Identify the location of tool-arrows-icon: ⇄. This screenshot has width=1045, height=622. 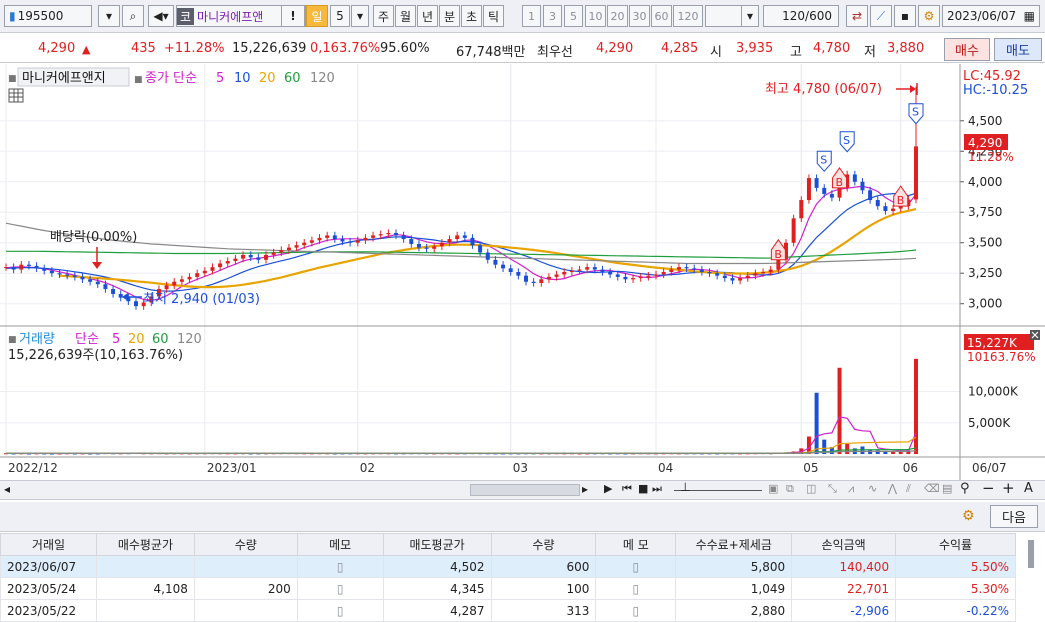
(857, 16).